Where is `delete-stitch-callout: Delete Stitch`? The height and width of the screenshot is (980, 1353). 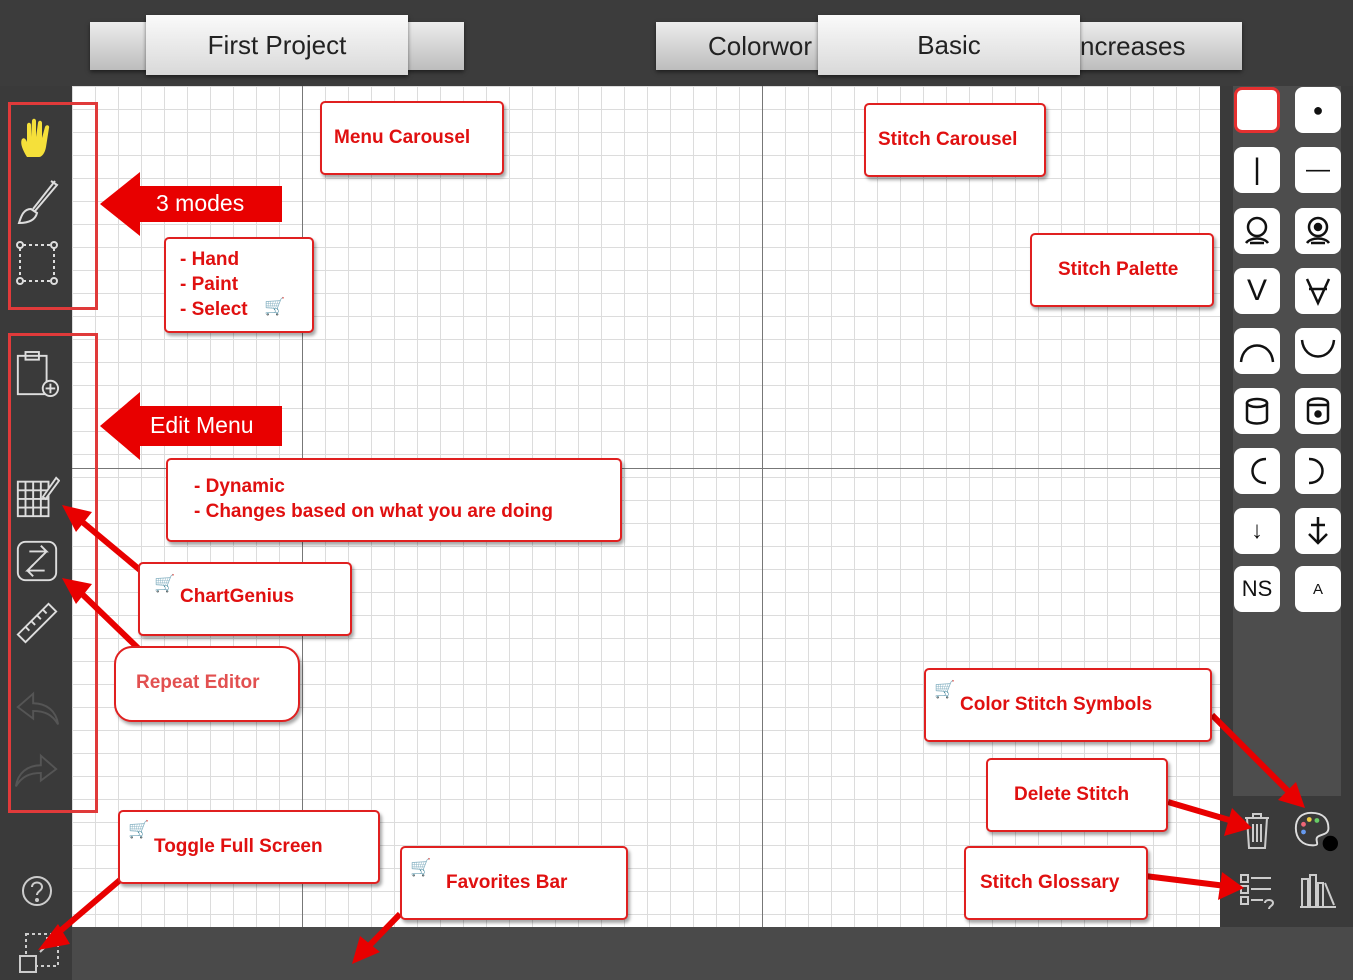
delete-stitch-callout: Delete Stitch is located at coordinates (1077, 795).